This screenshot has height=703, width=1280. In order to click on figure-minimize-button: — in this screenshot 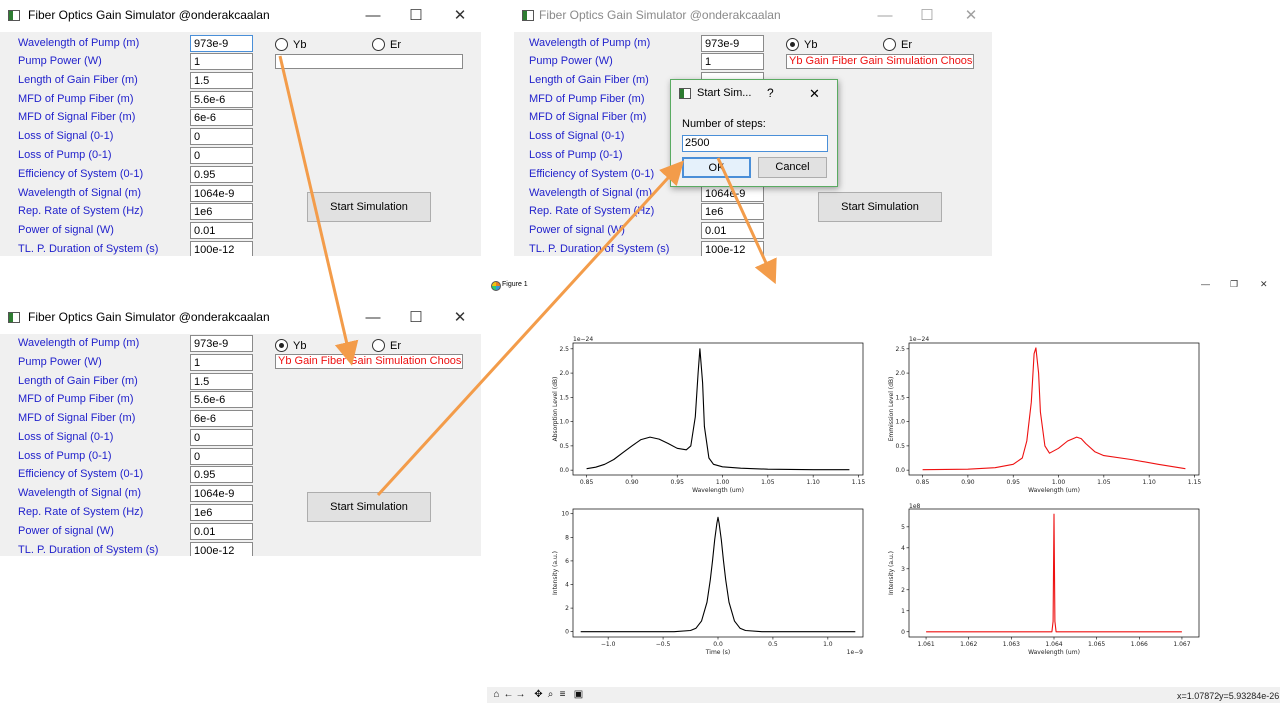, I will do `click(1205, 284)`.